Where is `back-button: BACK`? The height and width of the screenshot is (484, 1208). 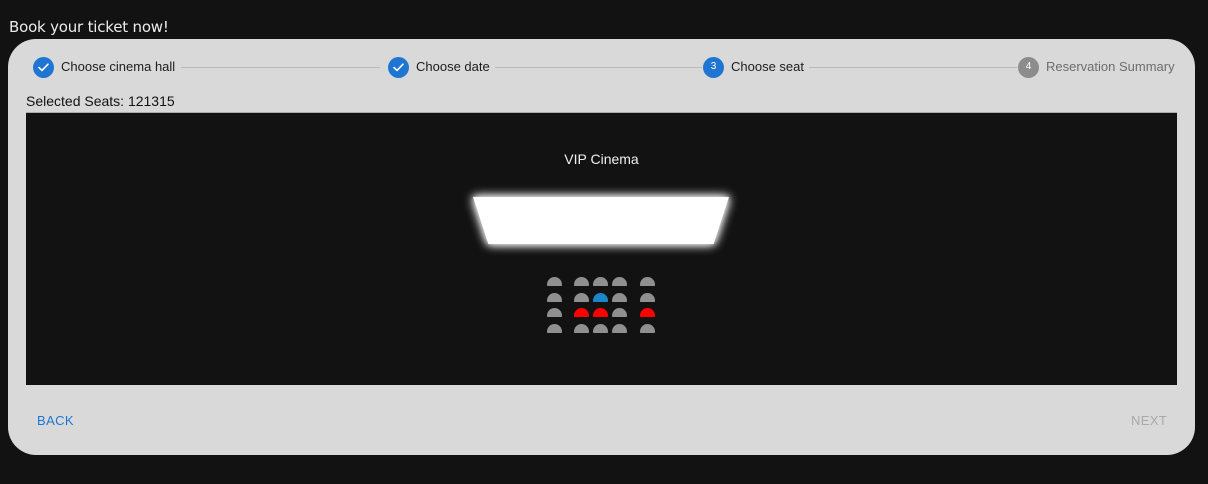 back-button: BACK is located at coordinates (55, 421).